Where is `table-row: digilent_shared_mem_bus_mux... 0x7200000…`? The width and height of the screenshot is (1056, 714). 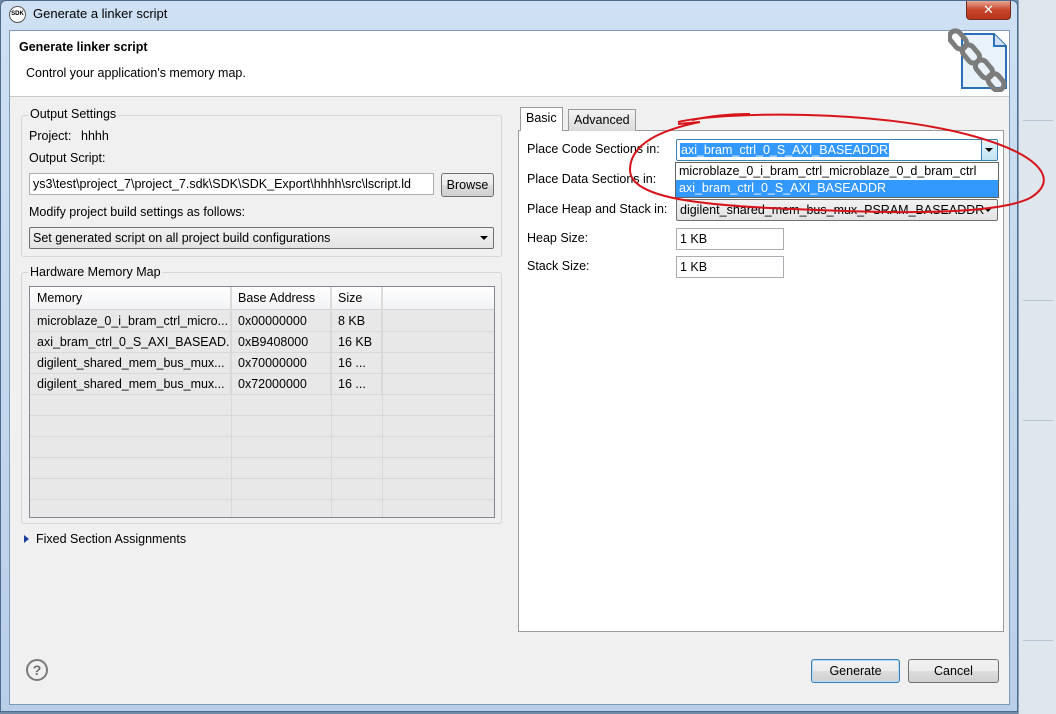
table-row: digilent_shared_mem_bus_mux... 0x7200000… is located at coordinates (262, 384).